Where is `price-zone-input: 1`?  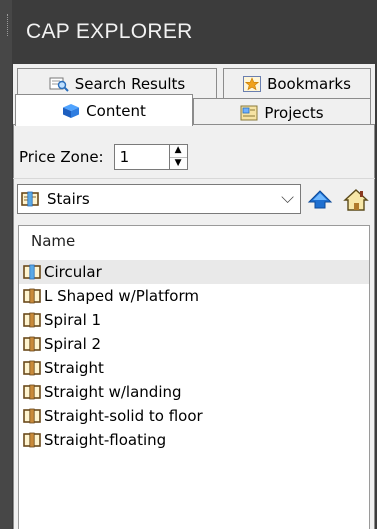 price-zone-input: 1 is located at coordinates (141, 157).